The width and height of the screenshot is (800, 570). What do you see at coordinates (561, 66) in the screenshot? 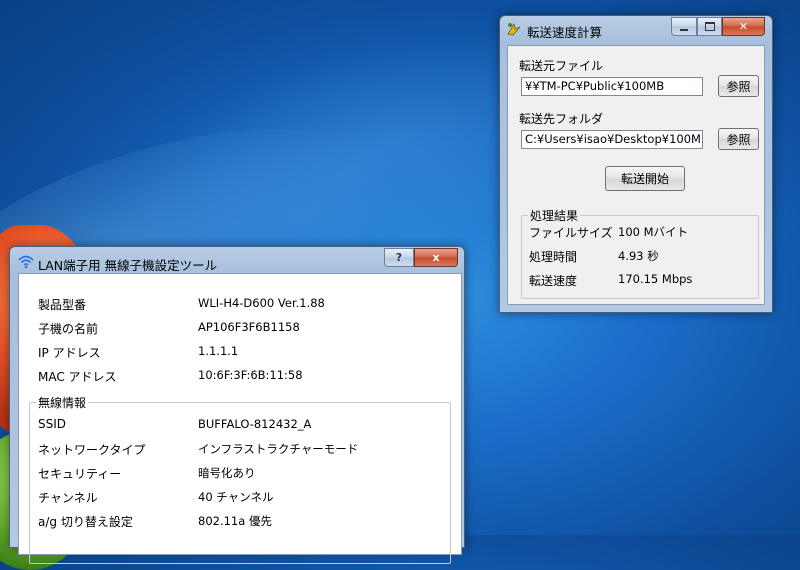
I see `source-file-label: 転送元ファイル` at bounding box center [561, 66].